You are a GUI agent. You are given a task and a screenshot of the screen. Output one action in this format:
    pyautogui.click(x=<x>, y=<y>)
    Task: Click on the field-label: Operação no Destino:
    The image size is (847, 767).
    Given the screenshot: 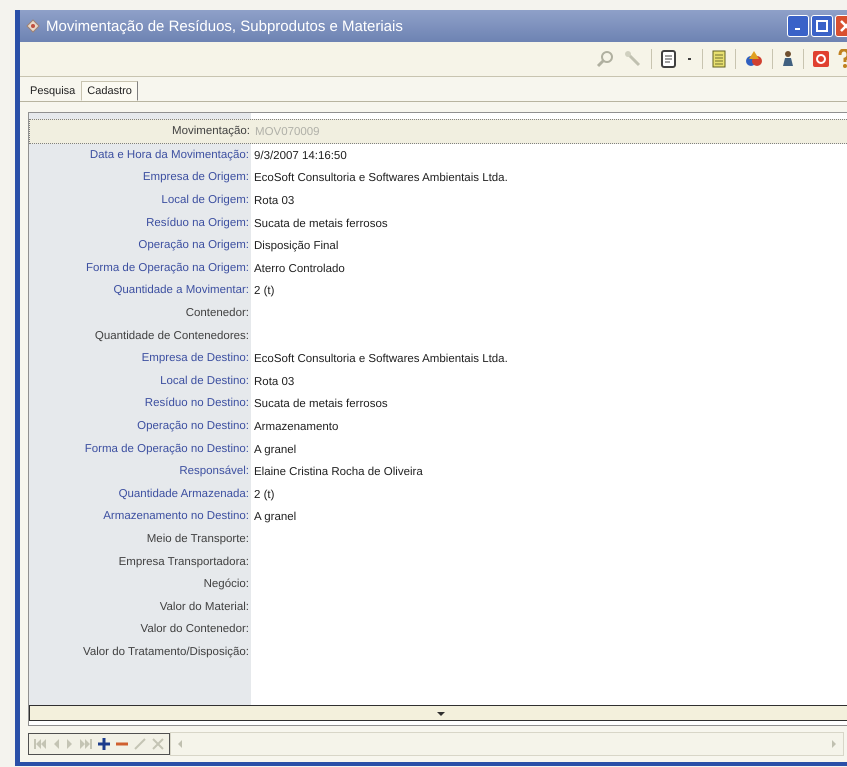 What is the action you would take?
    pyautogui.click(x=193, y=426)
    